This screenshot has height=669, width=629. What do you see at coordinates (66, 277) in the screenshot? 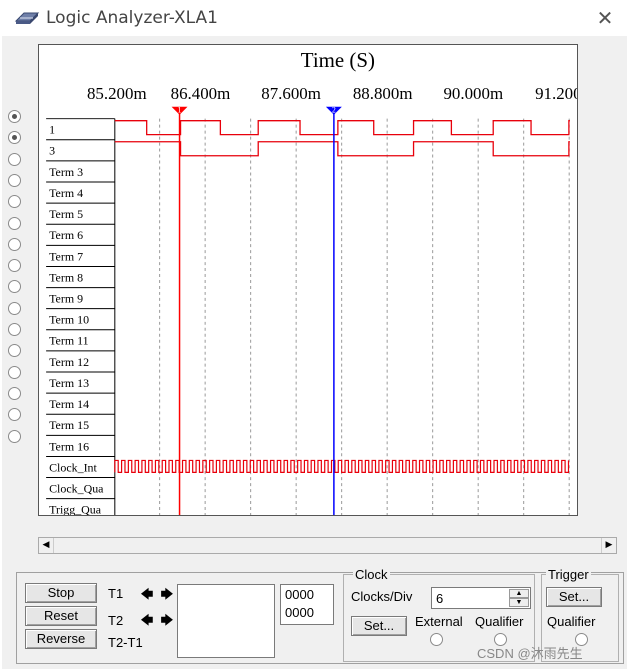
I see `channel-label: Term 8` at bounding box center [66, 277].